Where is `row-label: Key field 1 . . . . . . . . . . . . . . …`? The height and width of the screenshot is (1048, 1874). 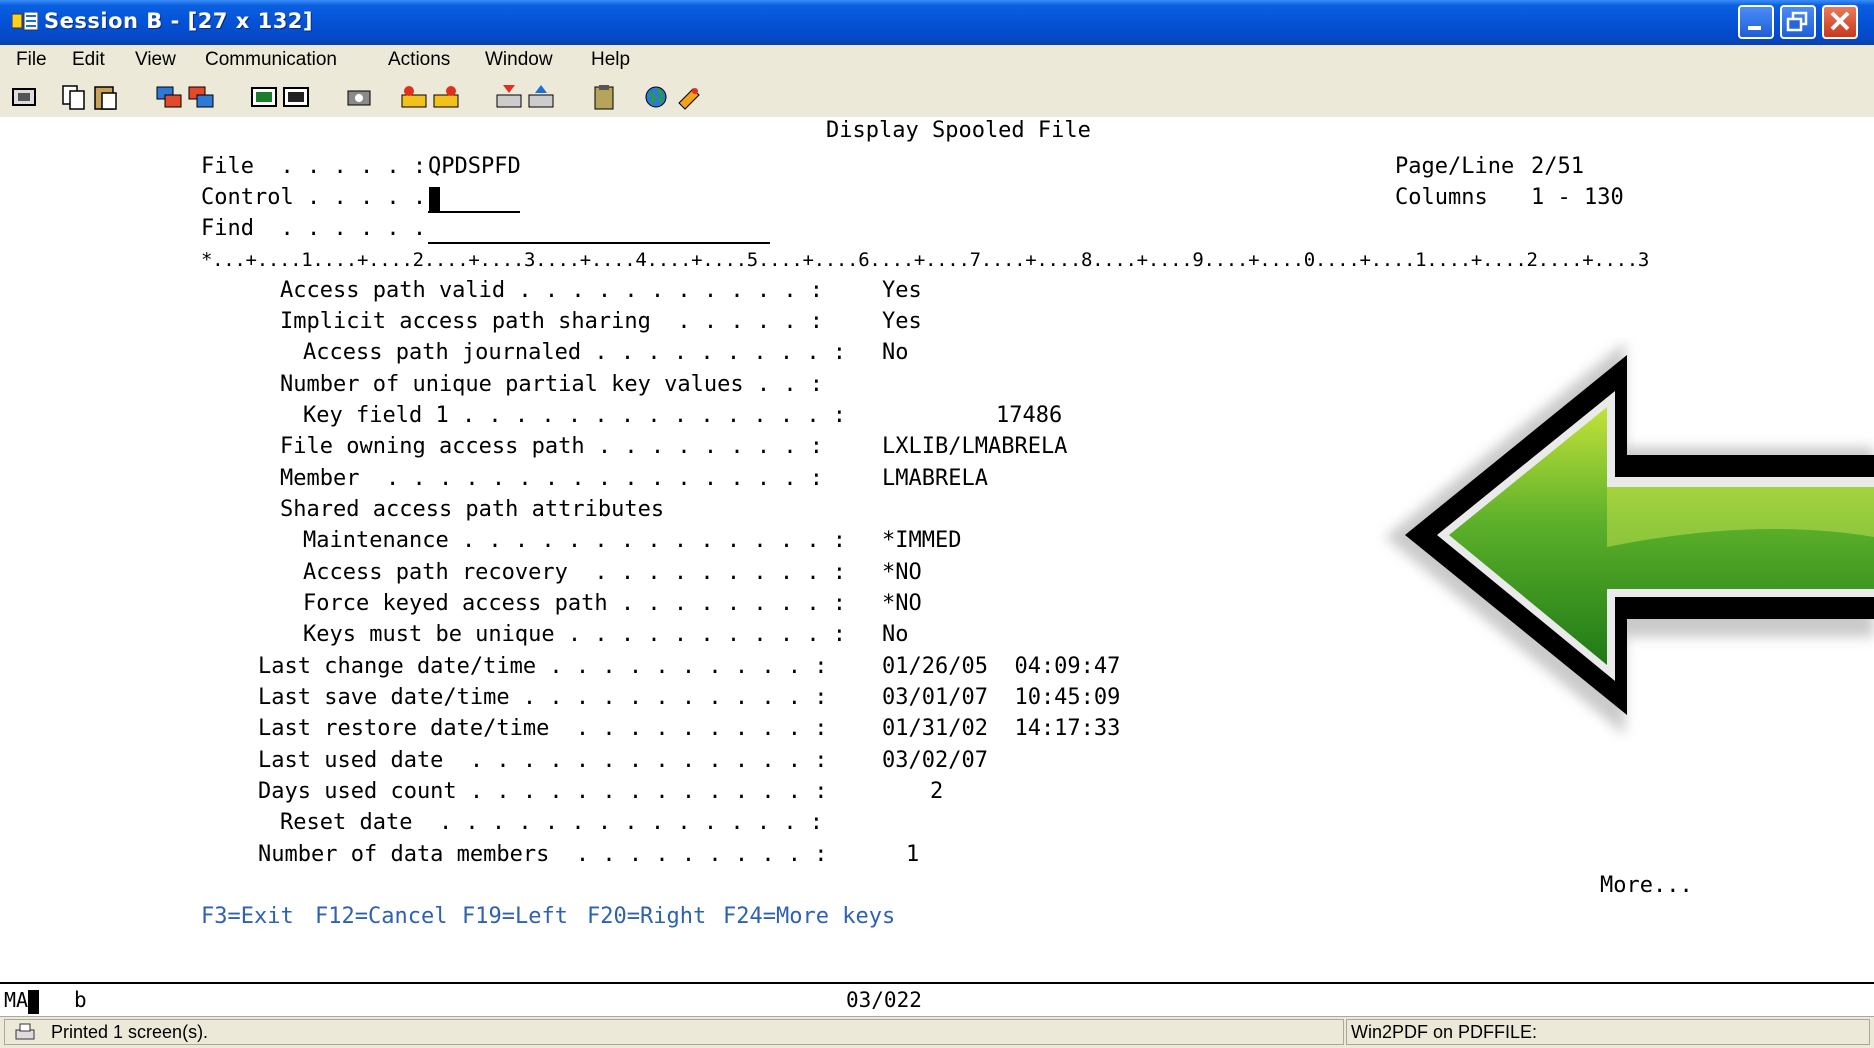
row-label: Key field 1 . . . . . . . . . . . . . . … is located at coordinates (575, 415).